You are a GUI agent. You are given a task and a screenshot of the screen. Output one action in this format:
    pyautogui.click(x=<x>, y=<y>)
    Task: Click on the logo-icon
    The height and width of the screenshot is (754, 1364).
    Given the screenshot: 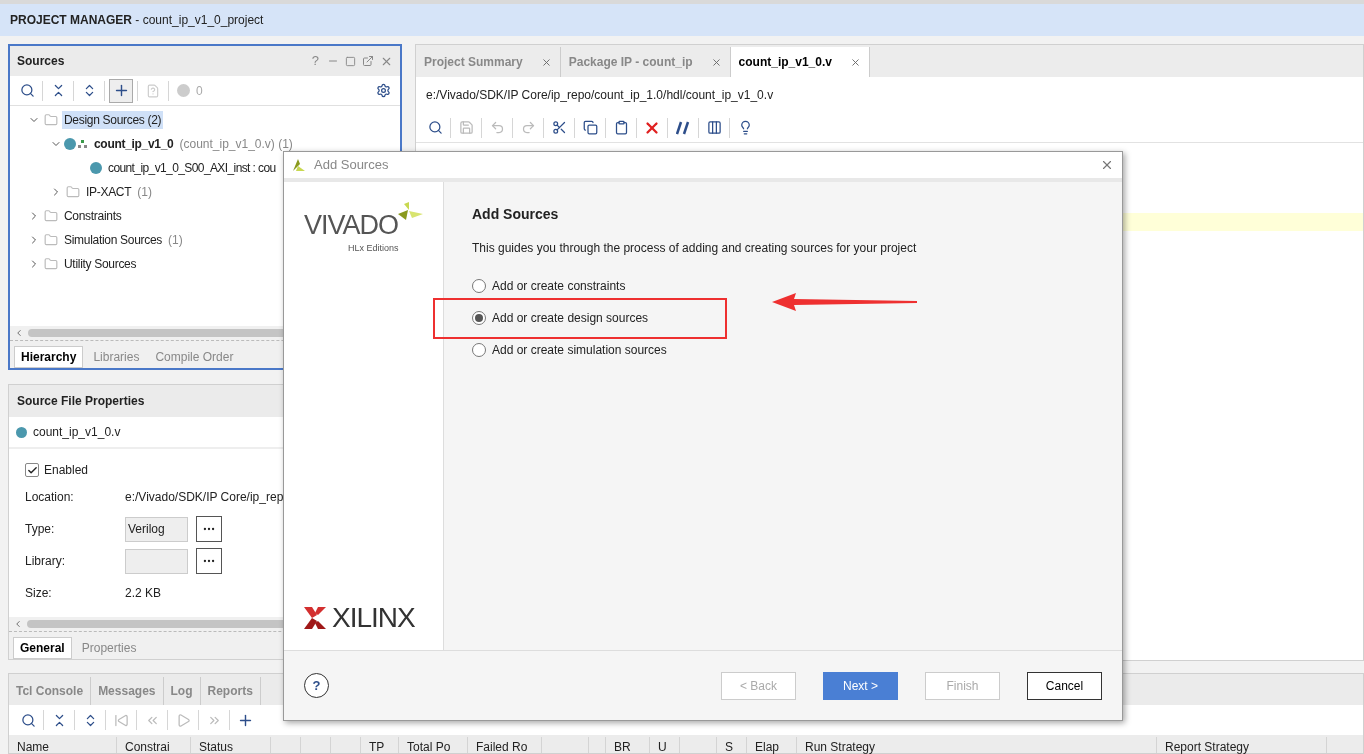 What is the action you would take?
    pyautogui.click(x=299, y=165)
    